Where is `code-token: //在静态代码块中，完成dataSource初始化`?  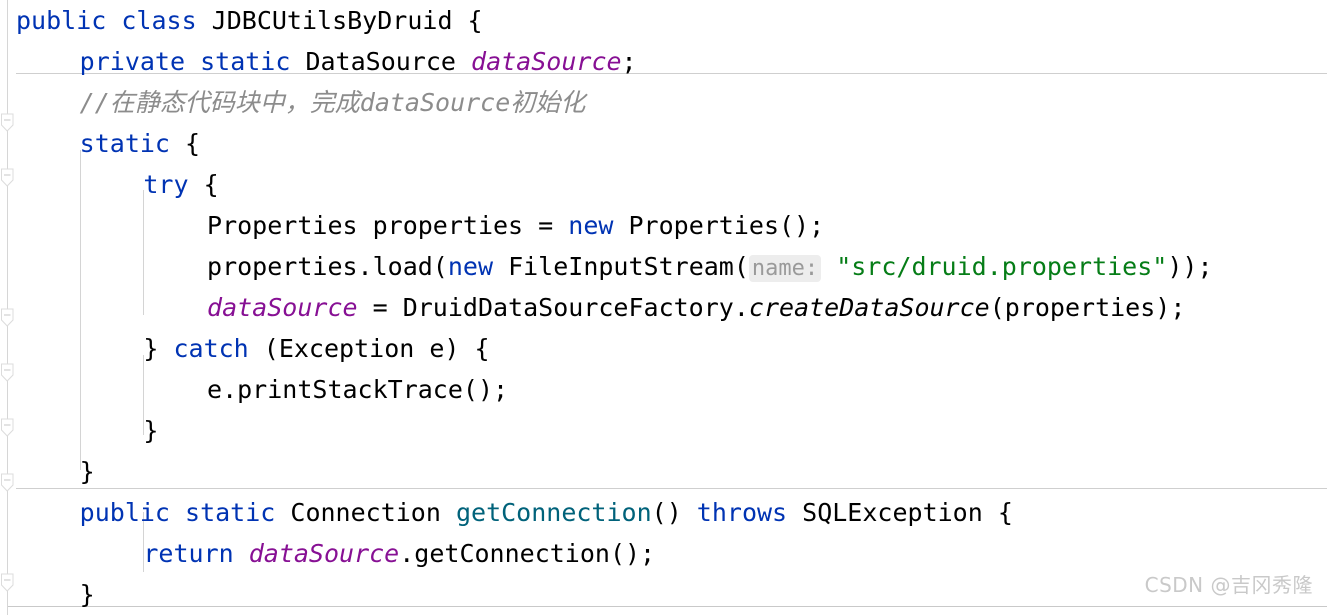
code-token: //在静态代码块中，完成dataSource初始化 is located at coordinates (332, 102).